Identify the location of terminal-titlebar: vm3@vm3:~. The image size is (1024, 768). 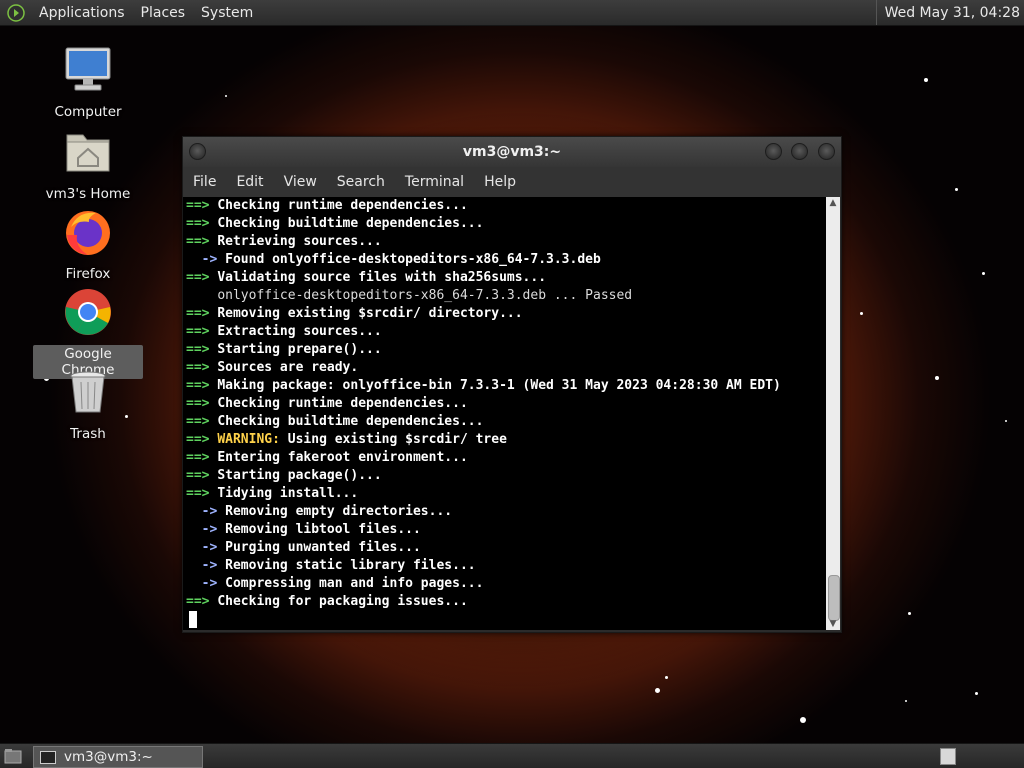
(512, 152).